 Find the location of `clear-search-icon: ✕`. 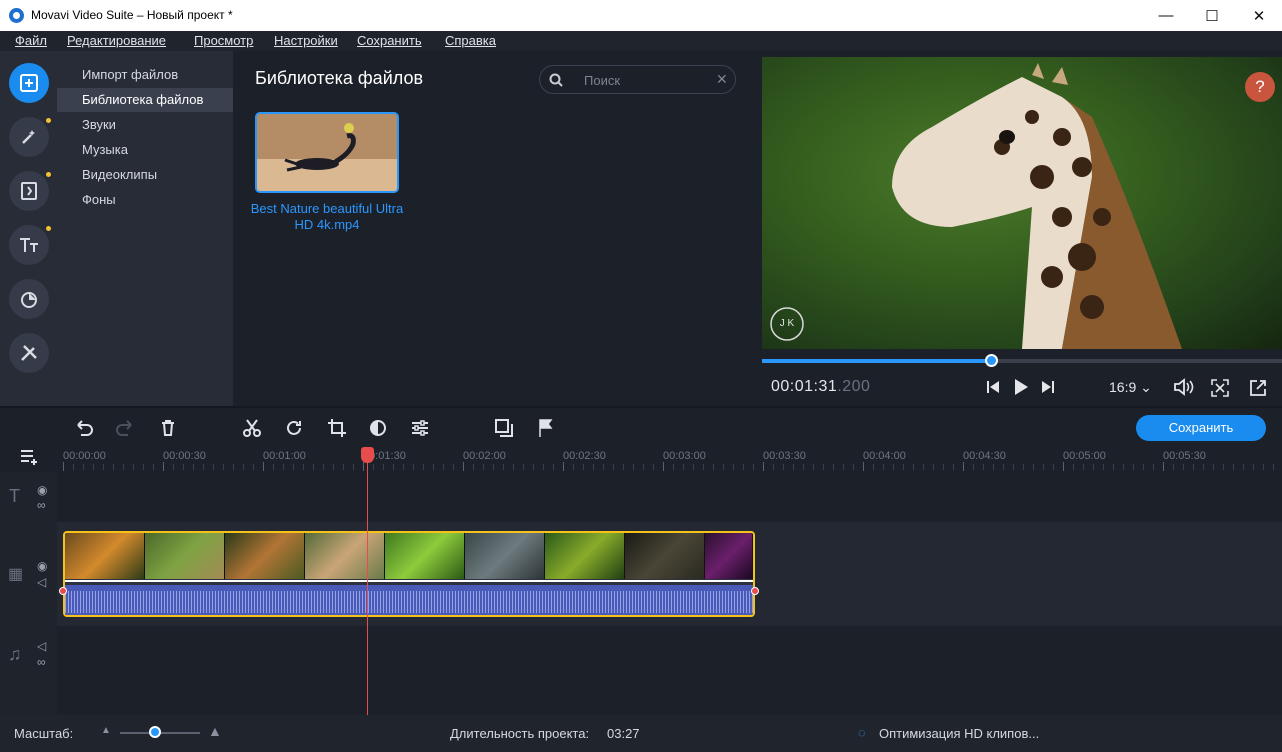

clear-search-icon: ✕ is located at coordinates (722, 79).